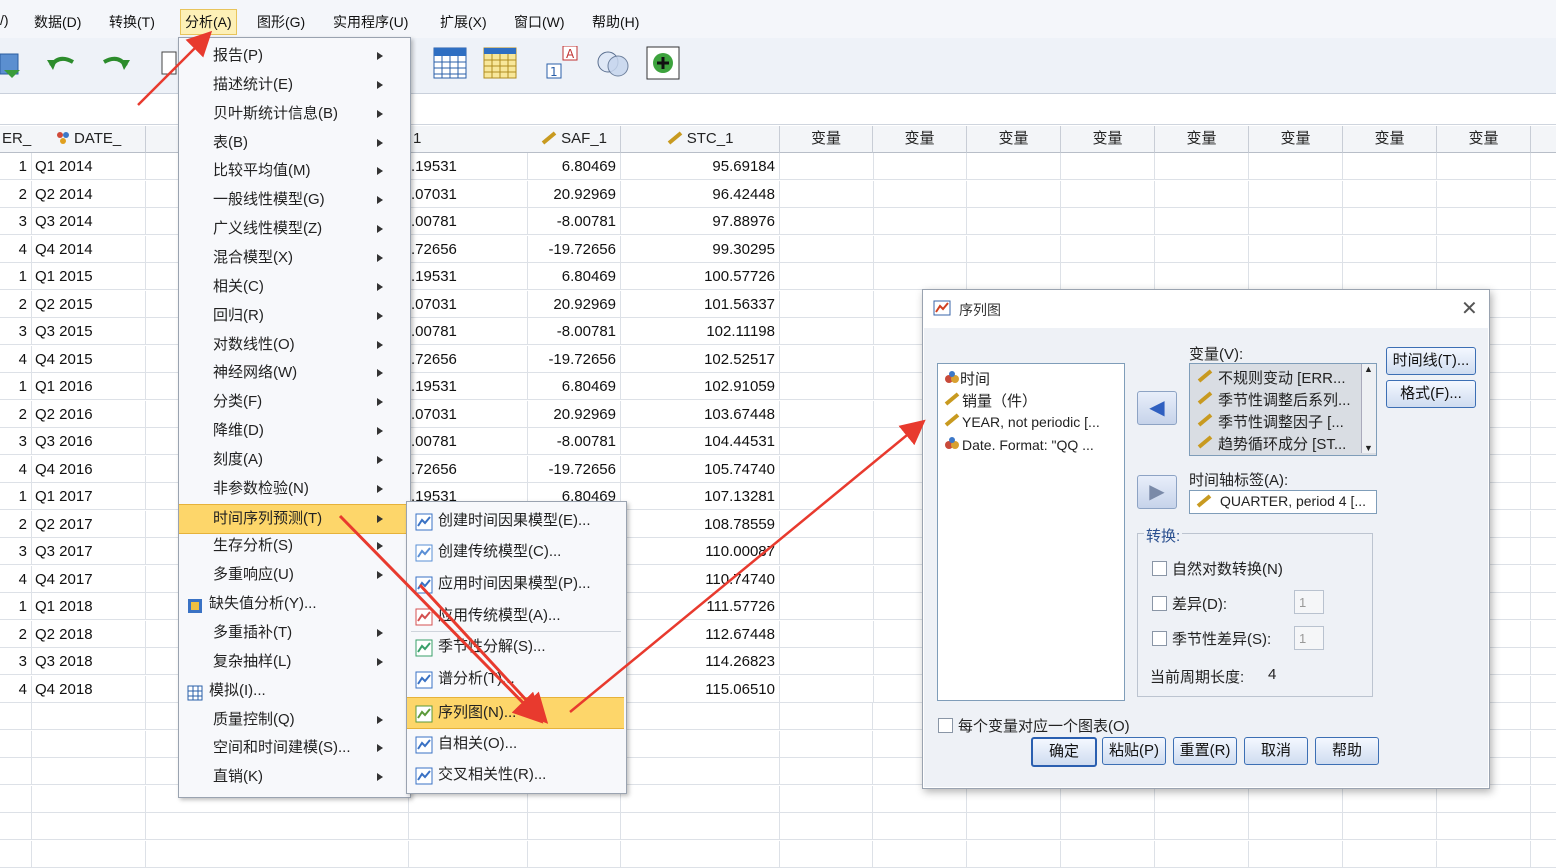 This screenshot has height=868, width=1556. I want to click on cell-stc: 112.67448, so click(700, 634).